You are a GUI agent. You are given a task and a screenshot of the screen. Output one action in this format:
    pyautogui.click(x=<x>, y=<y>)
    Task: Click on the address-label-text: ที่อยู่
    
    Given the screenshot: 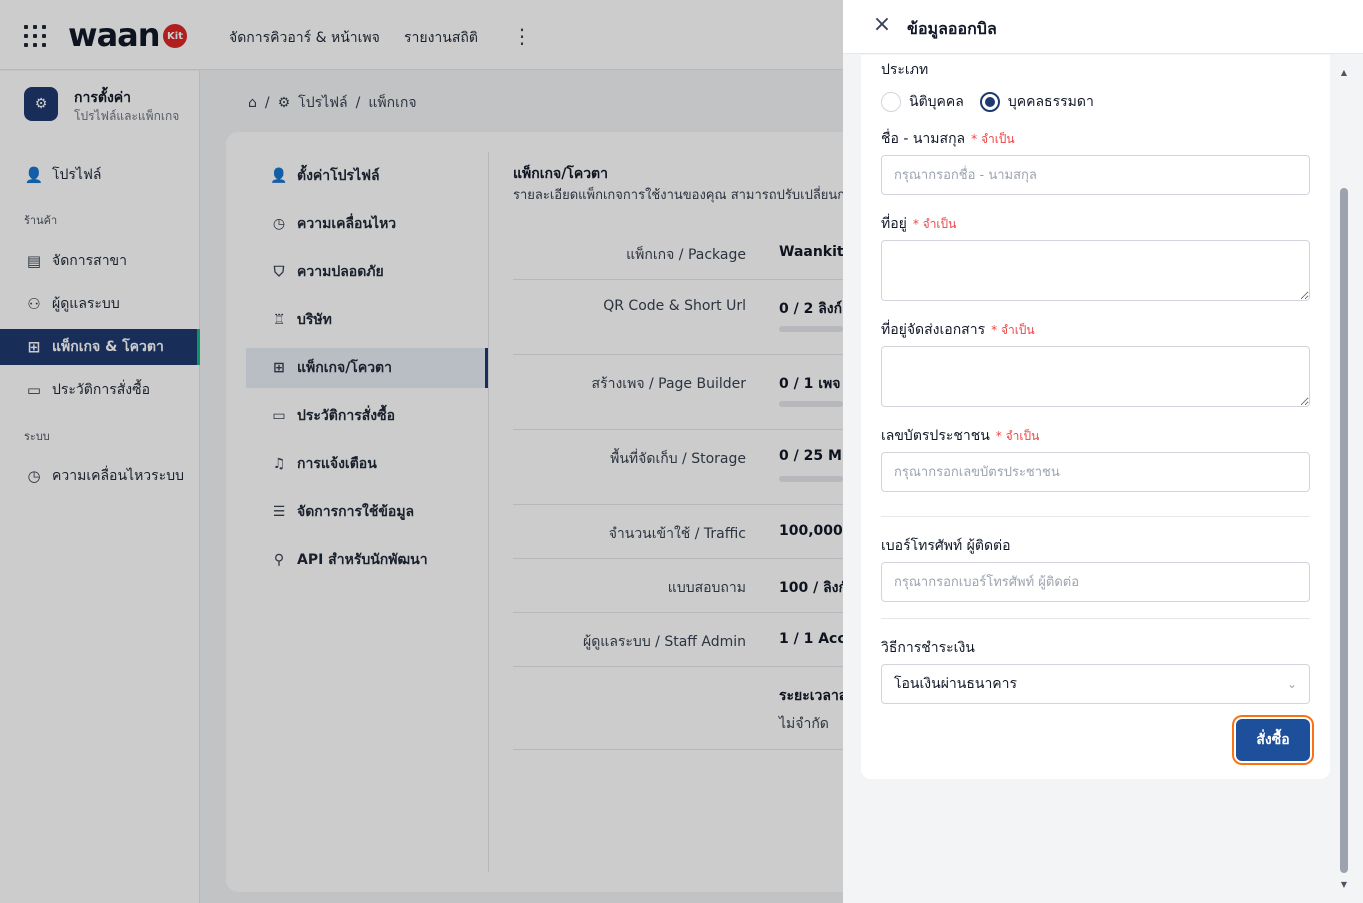 What is the action you would take?
    pyautogui.click(x=894, y=224)
    